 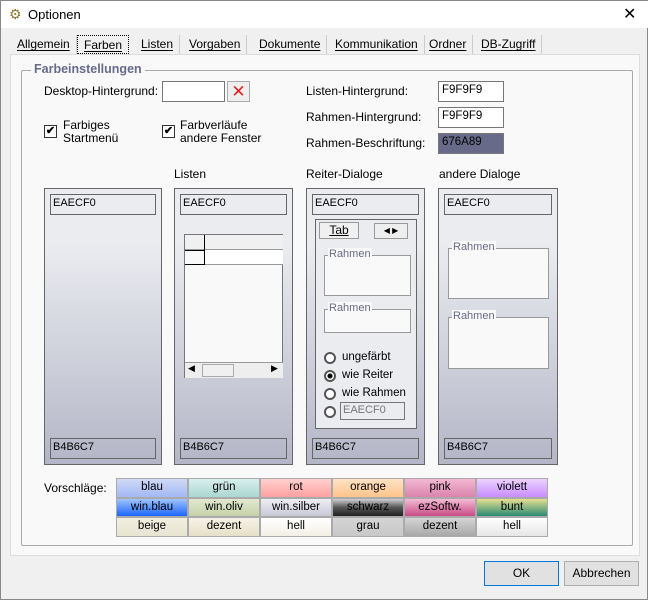 What do you see at coordinates (372, 411) in the screenshot?
I see `custom-color-field: EAECF0` at bounding box center [372, 411].